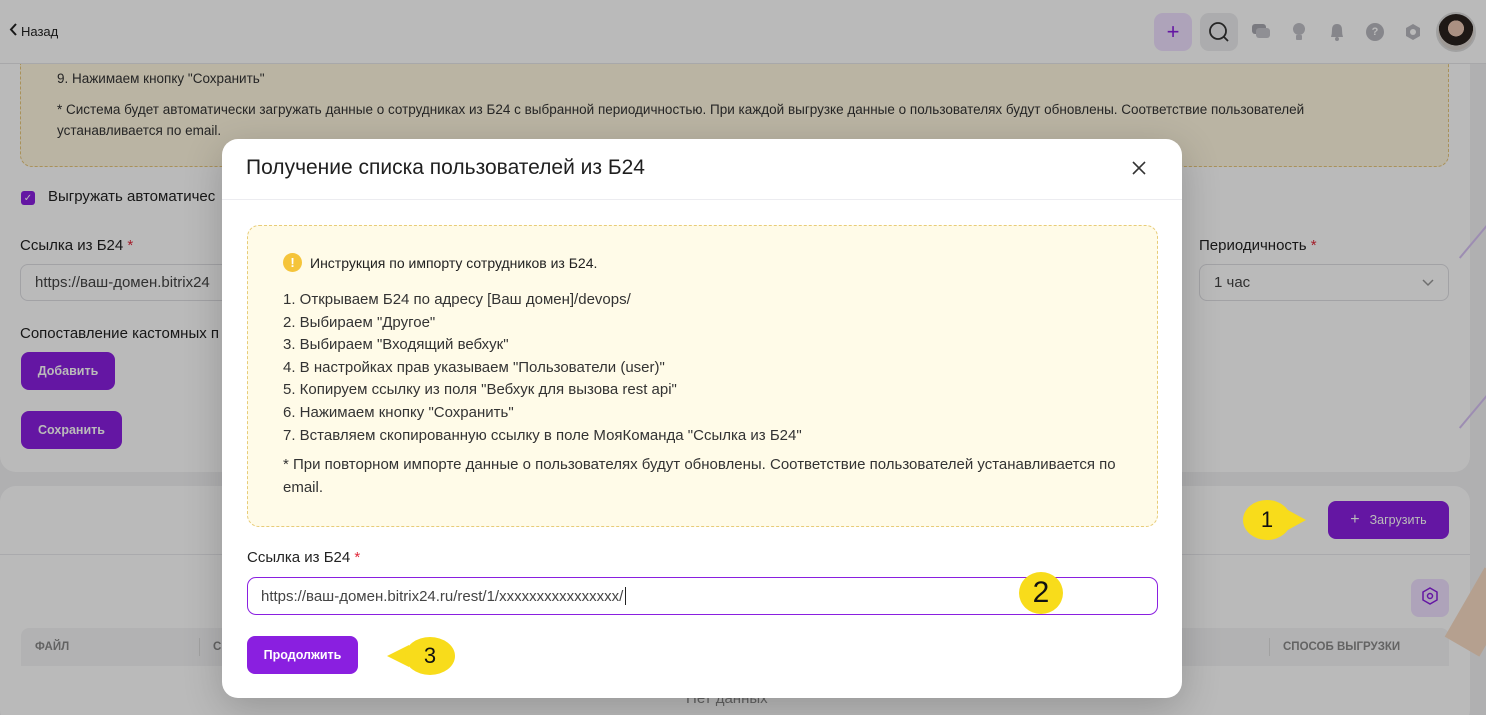 Image resolution: width=1486 pixels, height=715 pixels. Describe the element at coordinates (398, 412) in the screenshot. I see `instruction-step: 6. Нажимаем кнопку "Сохранить"` at that location.